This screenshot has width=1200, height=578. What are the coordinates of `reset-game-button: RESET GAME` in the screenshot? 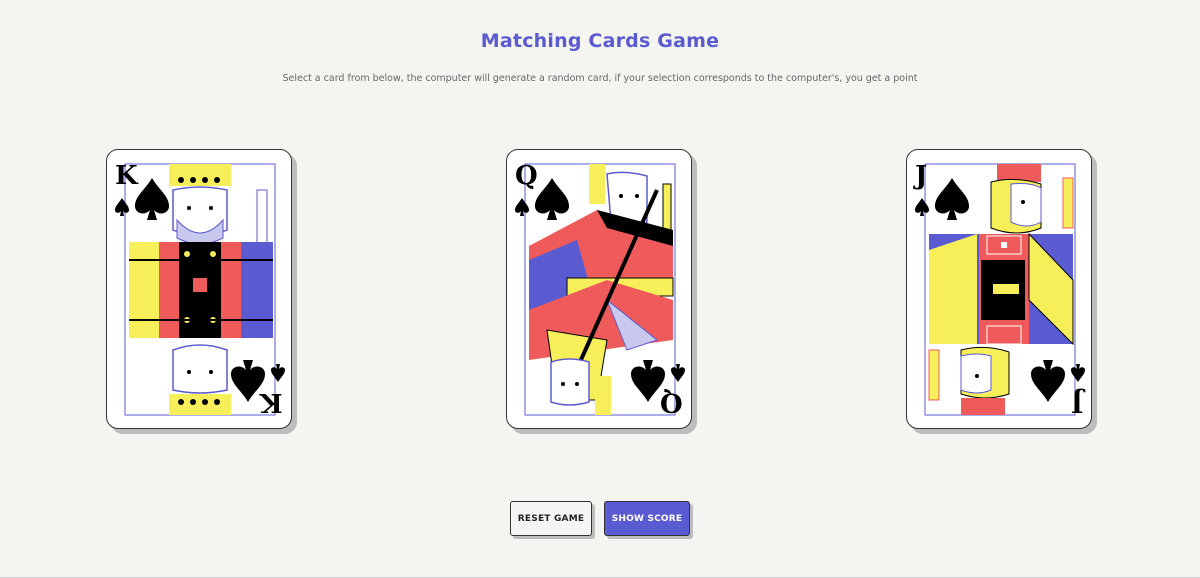 It's located at (551, 518).